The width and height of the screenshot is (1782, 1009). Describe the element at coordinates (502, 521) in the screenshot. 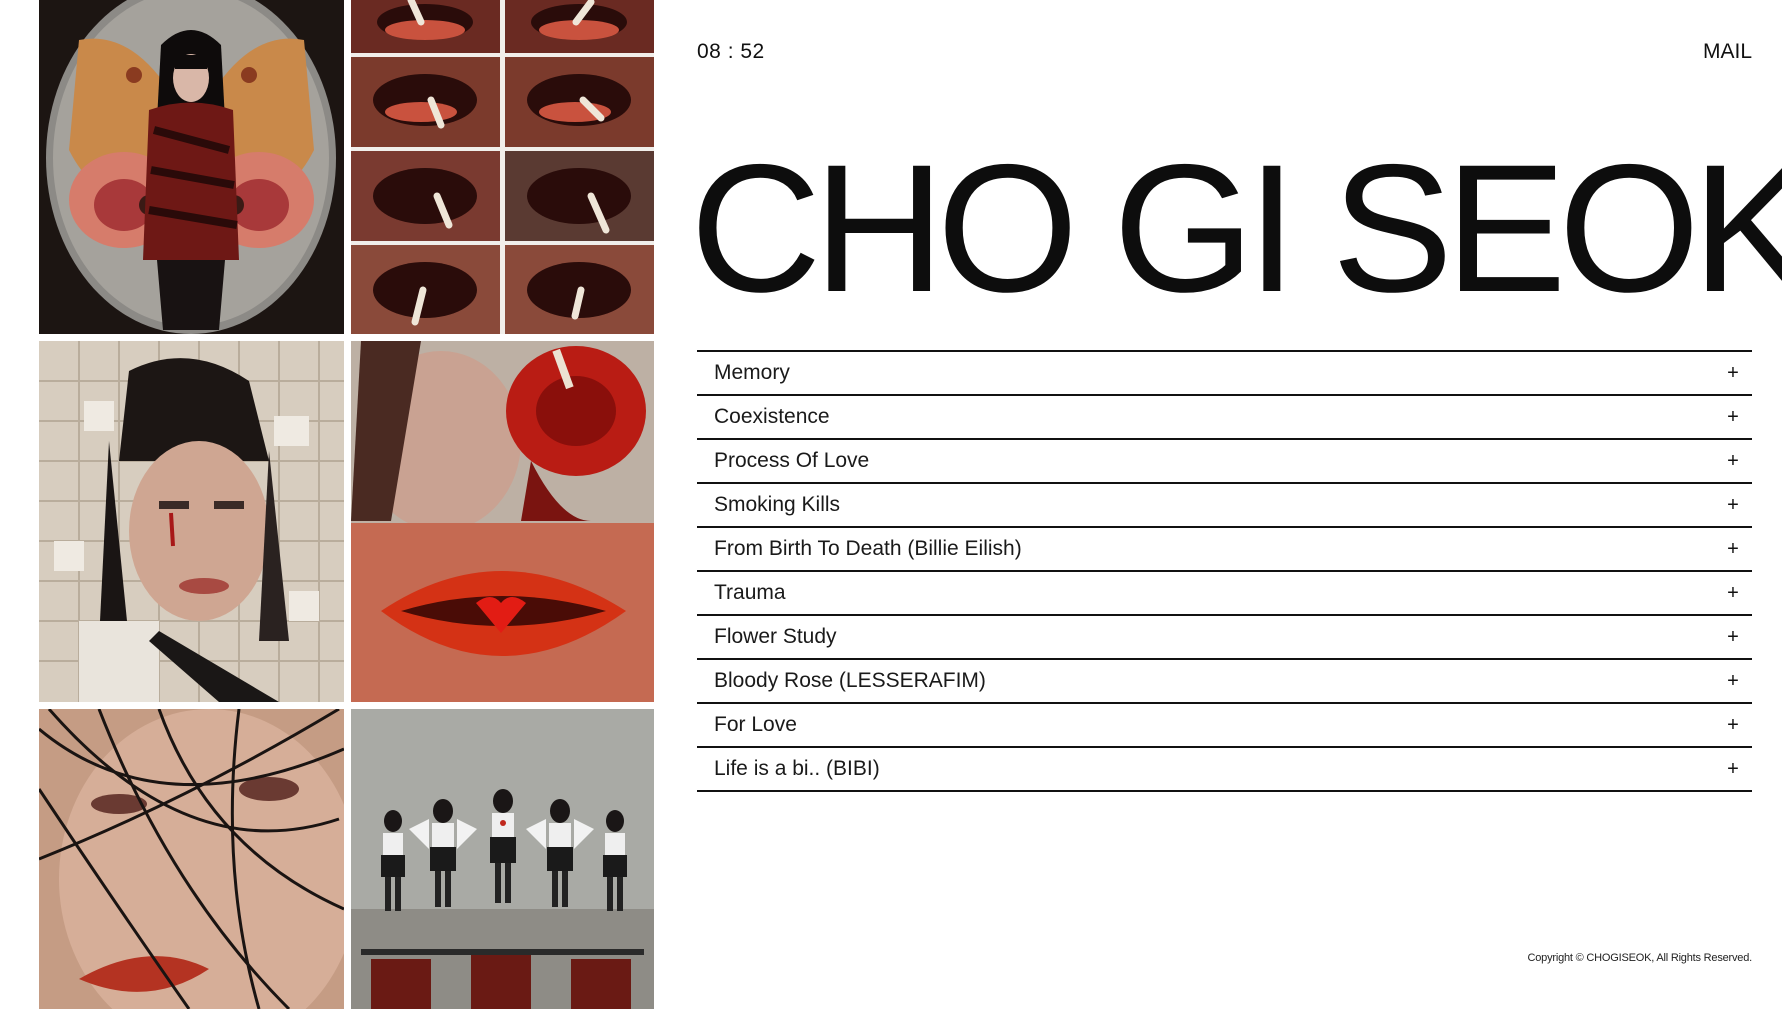

I see `rose-red-lips-photo` at that location.